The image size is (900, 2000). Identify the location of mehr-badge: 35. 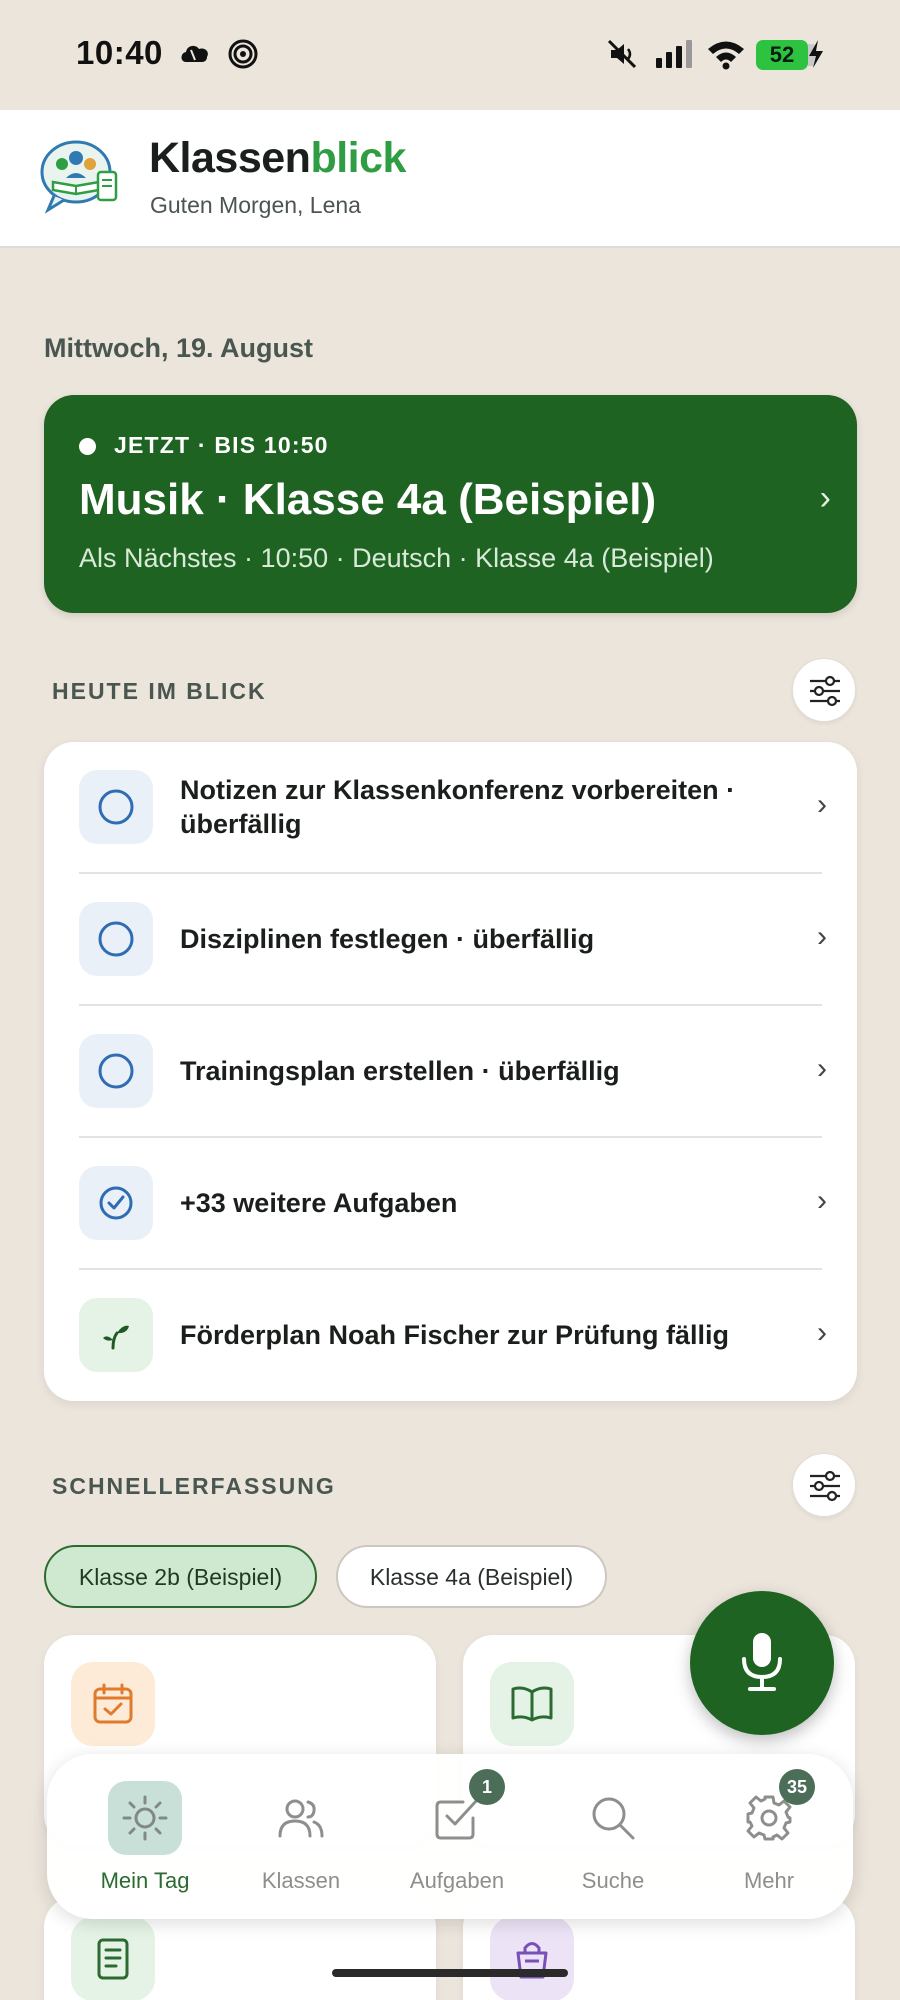
(797, 1787).